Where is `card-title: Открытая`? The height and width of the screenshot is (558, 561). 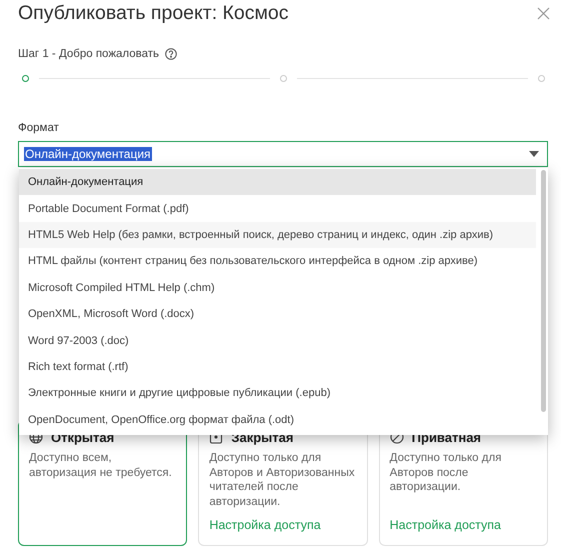
card-title: Открытая is located at coordinates (82, 437).